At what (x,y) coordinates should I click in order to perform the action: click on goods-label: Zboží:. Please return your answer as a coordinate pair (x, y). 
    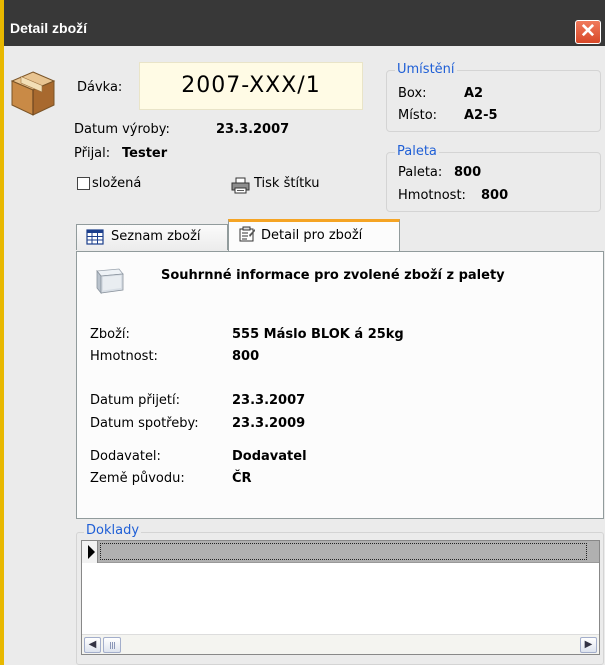
    Looking at the image, I should click on (110, 334).